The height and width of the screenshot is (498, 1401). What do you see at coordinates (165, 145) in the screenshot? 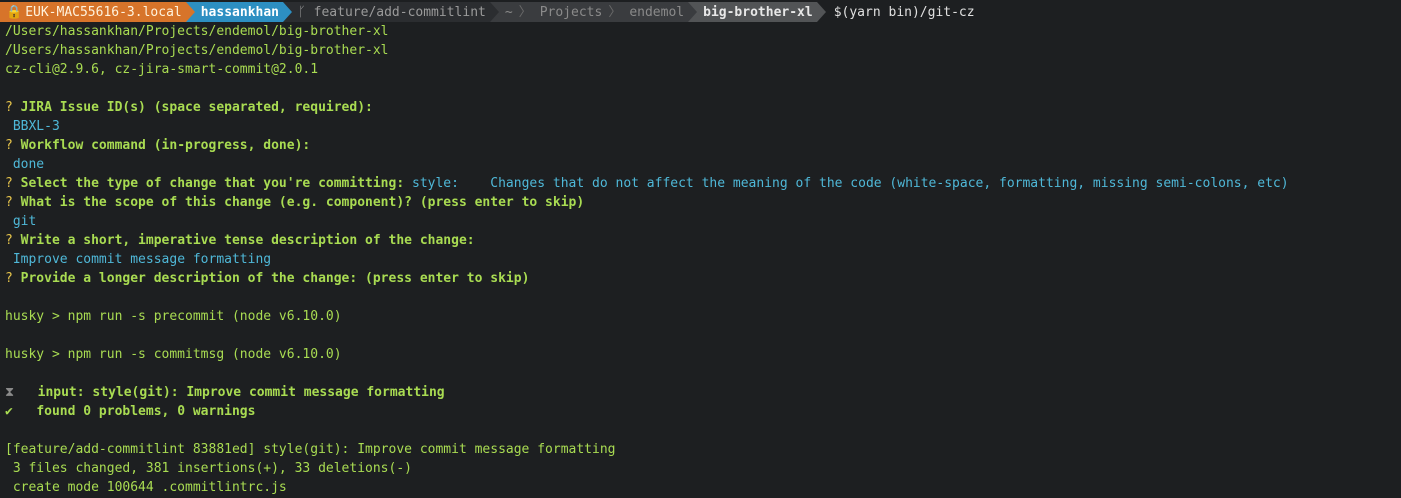
I see `question-text: Workflow command (in-progress, done):` at bounding box center [165, 145].